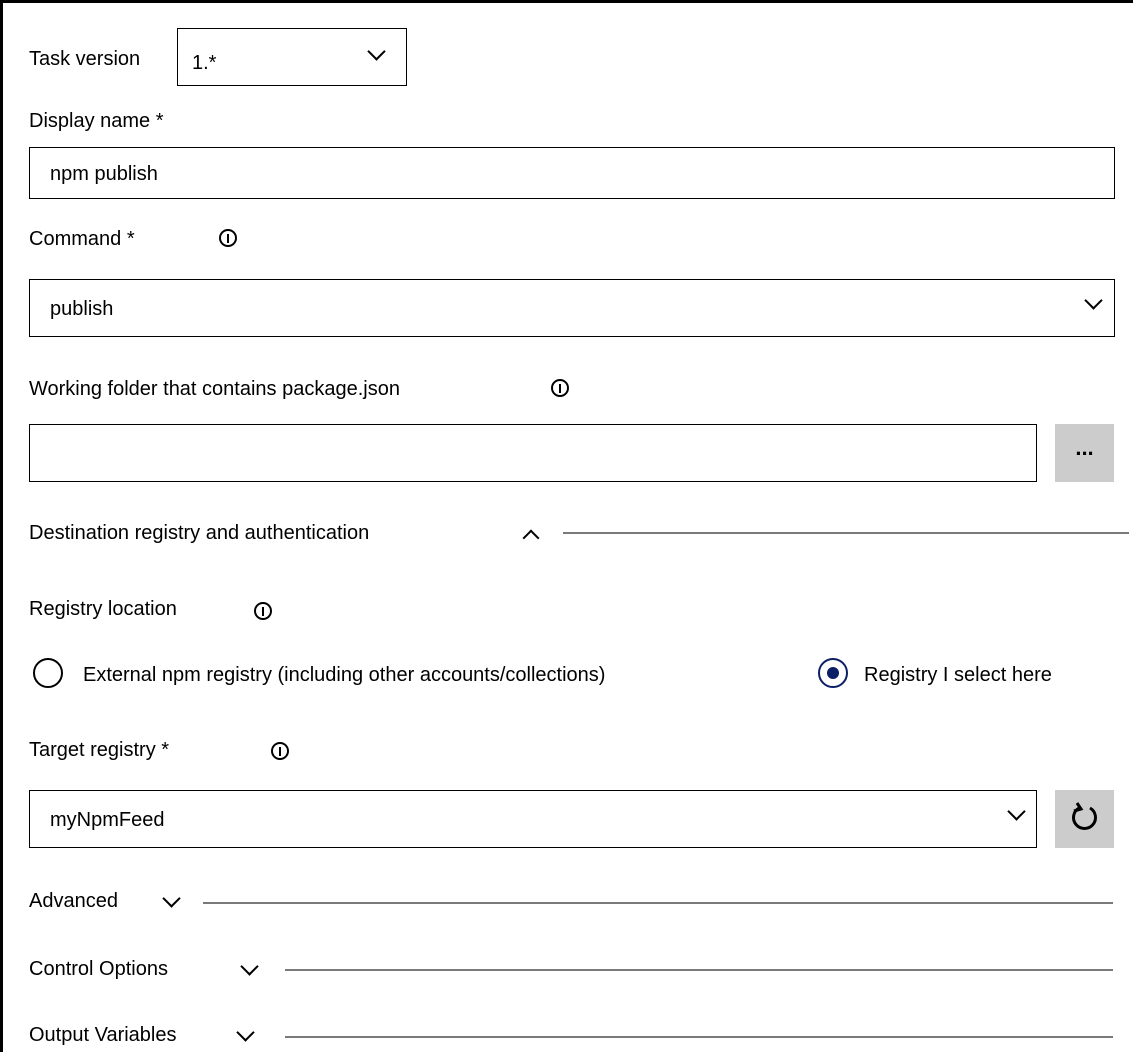 The width and height of the screenshot is (1133, 1052). I want to click on target-registry-select: myNpmFeed, so click(533, 819).